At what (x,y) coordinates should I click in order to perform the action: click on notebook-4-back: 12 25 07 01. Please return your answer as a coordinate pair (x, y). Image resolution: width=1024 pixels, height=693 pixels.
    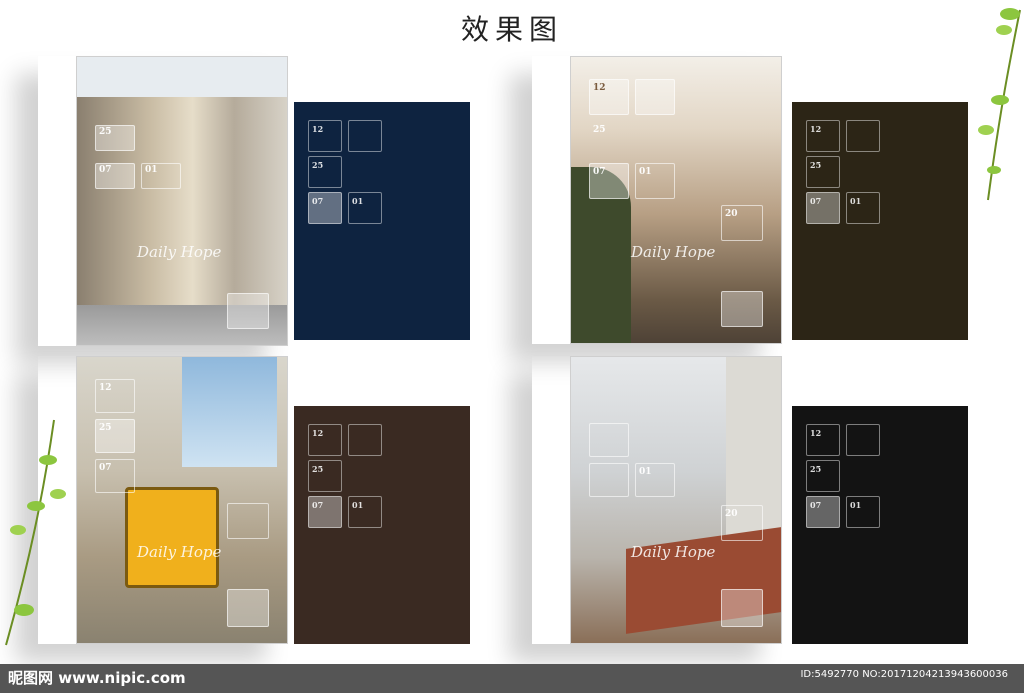
    Looking at the image, I should click on (880, 525).